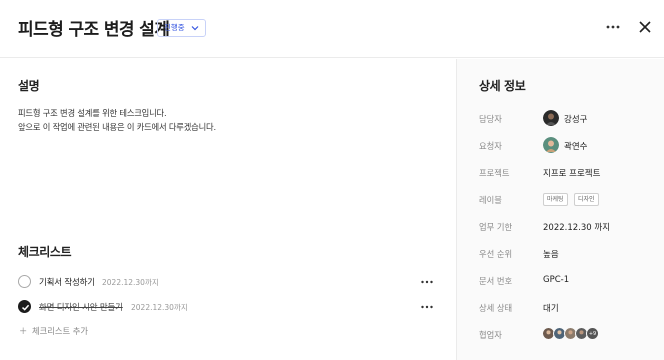 The height and width of the screenshot is (360, 664). Describe the element at coordinates (174, 27) in the screenshot. I see `status-label: 진행중` at that location.